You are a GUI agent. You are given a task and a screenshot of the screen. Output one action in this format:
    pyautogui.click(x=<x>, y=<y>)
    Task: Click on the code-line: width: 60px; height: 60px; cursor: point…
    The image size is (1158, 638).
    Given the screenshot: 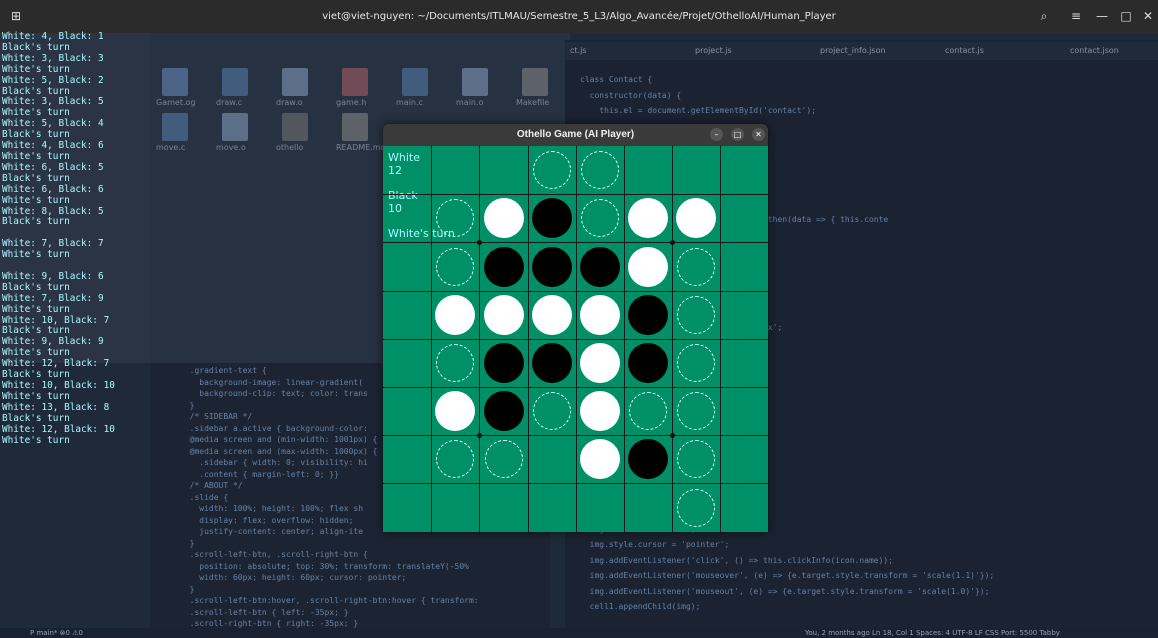 What is the action you would take?
    pyautogui.click(x=293, y=577)
    